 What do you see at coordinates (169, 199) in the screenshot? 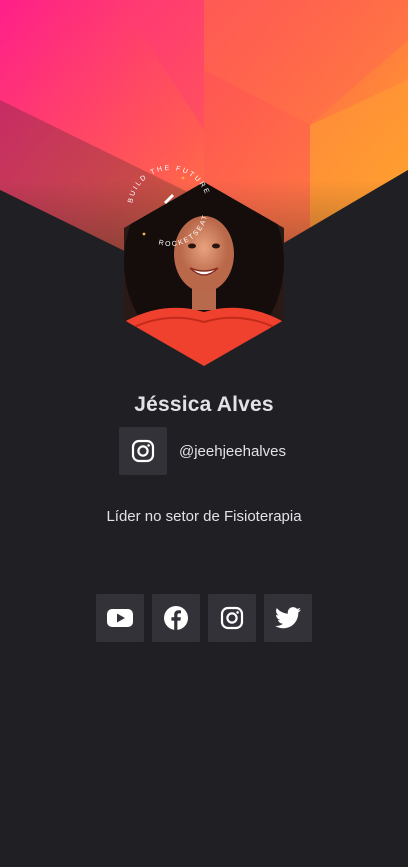
I see `rocket-icon` at bounding box center [169, 199].